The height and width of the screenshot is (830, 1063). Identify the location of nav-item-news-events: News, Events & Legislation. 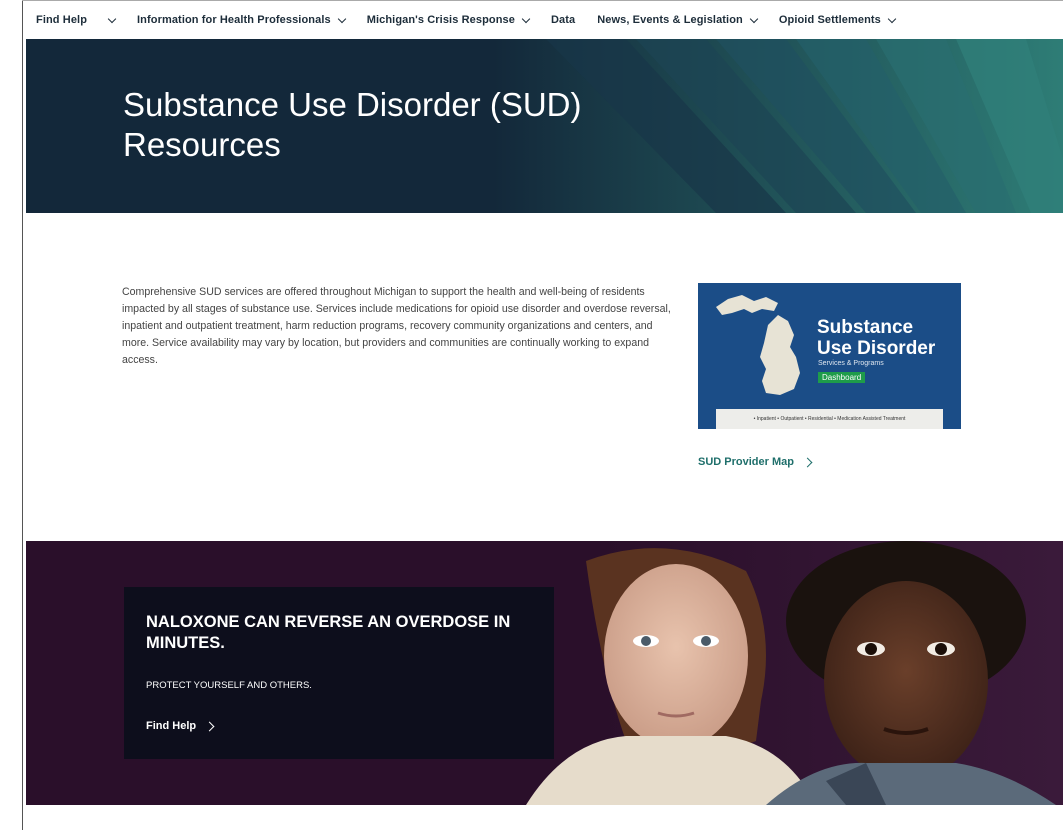
(678, 20).